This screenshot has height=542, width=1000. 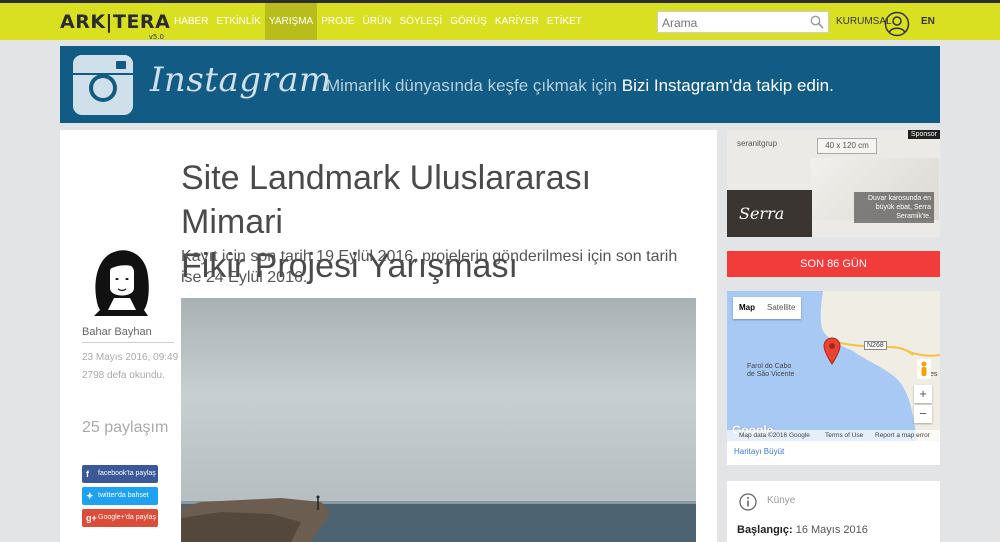 I want to click on start-date-label: Başlangıç:, so click(x=765, y=530).